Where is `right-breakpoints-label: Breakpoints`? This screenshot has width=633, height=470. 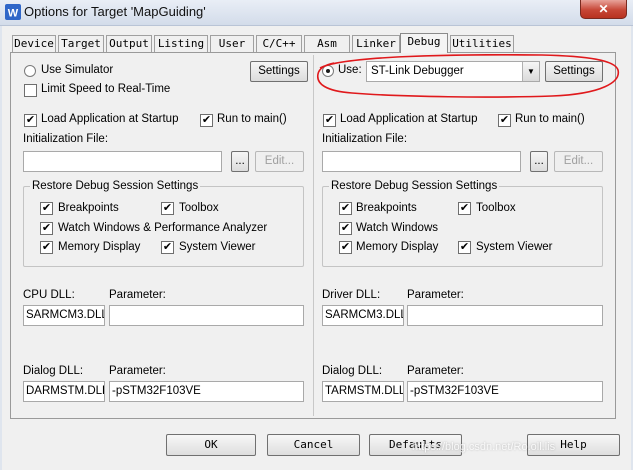
right-breakpoints-label: Breakpoints is located at coordinates (386, 208).